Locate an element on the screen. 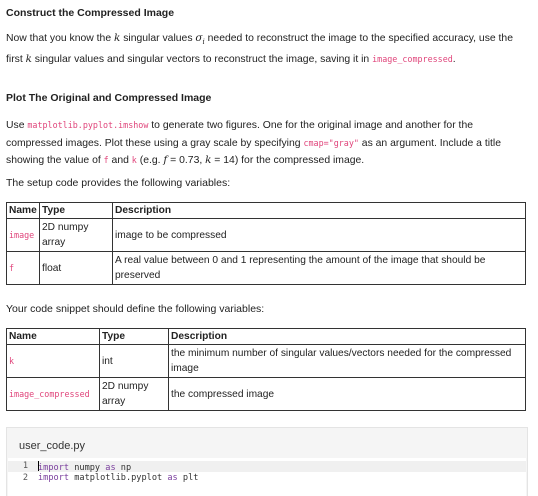 Image resolution: width=538 pixels, height=496 pixels. code-line: 2 import matplotlib.pyplot as plt is located at coordinates (267, 478).